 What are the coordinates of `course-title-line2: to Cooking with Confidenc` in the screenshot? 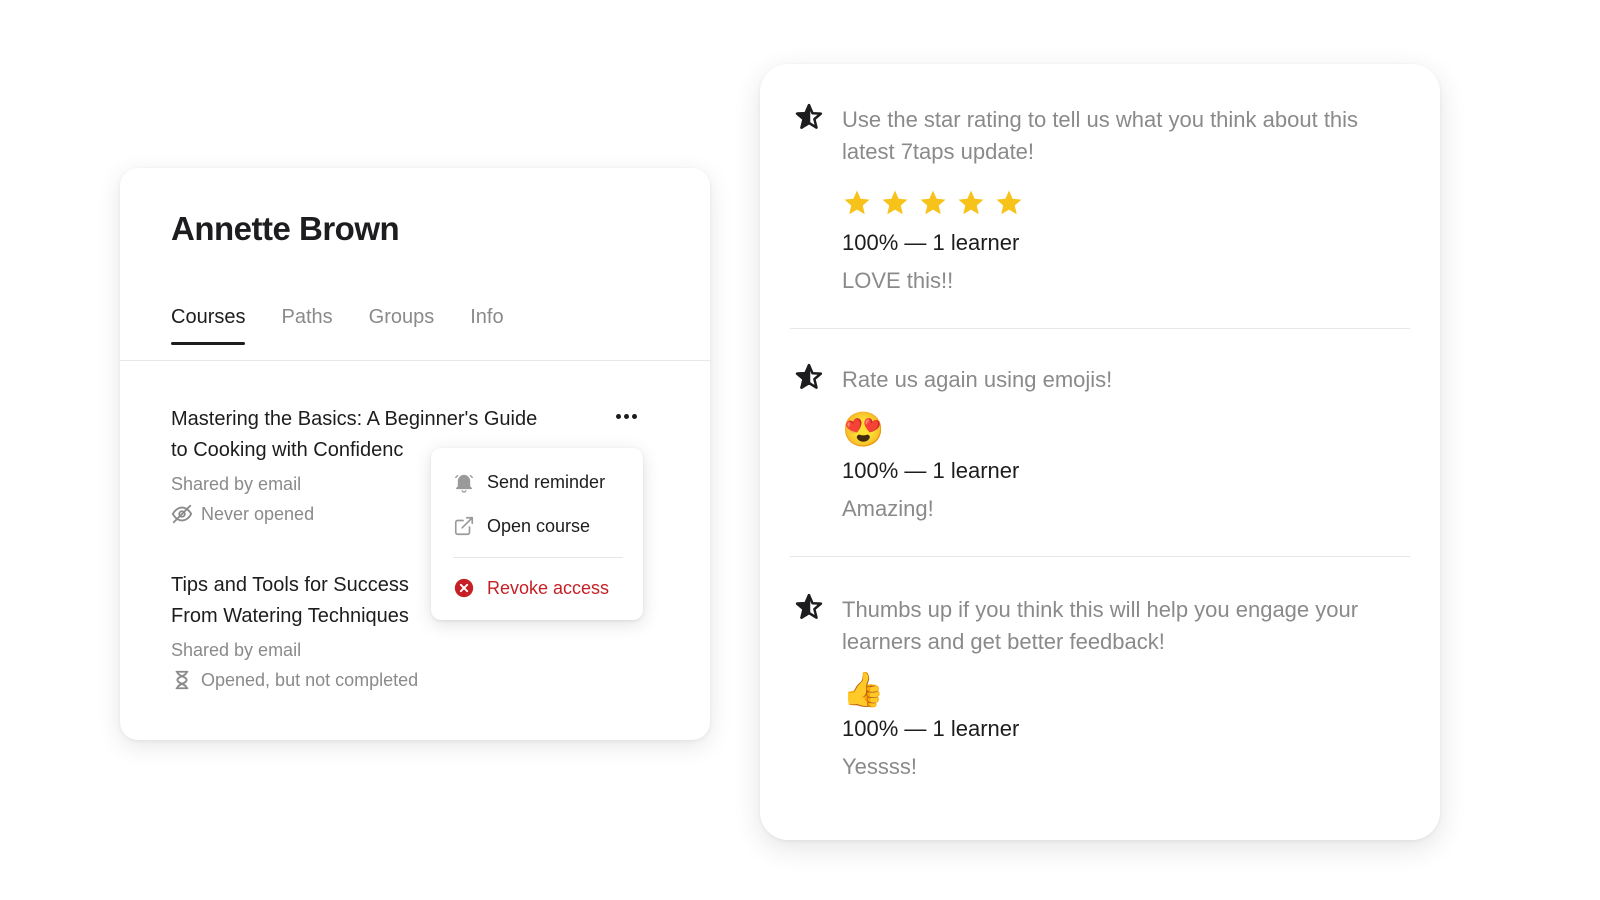 It's located at (287, 450).